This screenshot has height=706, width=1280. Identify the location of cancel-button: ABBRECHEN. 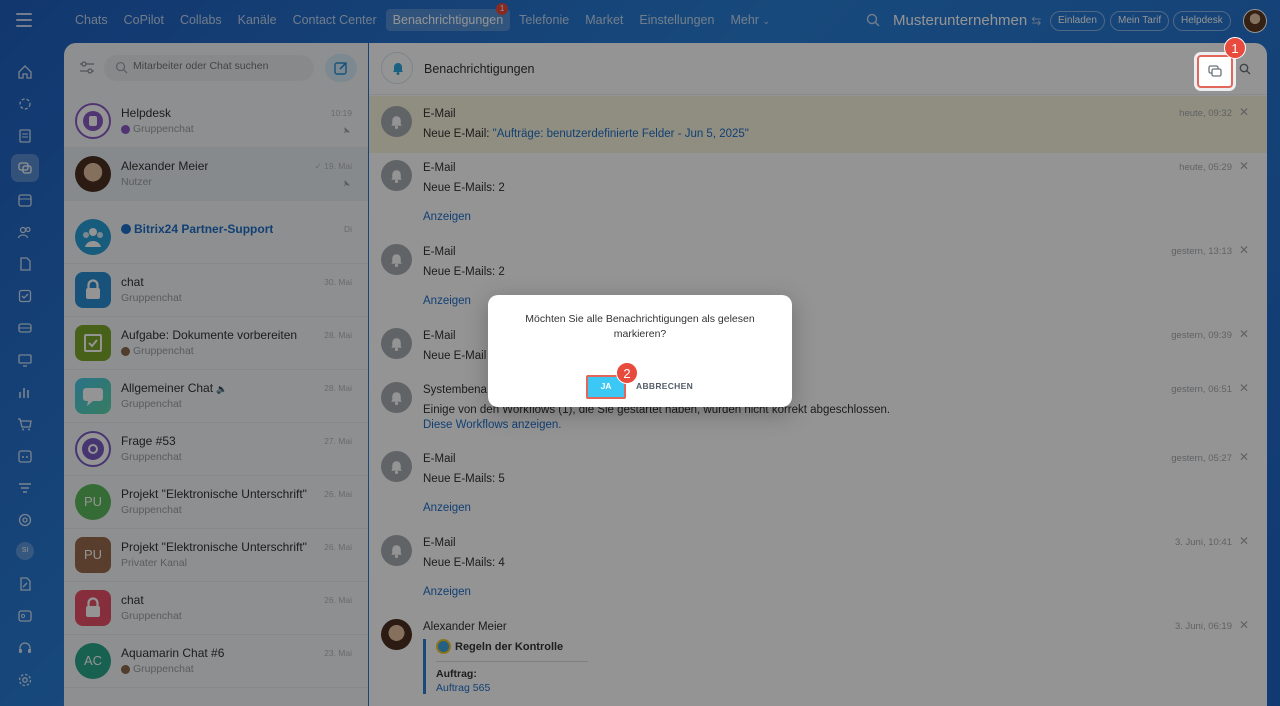
(664, 386).